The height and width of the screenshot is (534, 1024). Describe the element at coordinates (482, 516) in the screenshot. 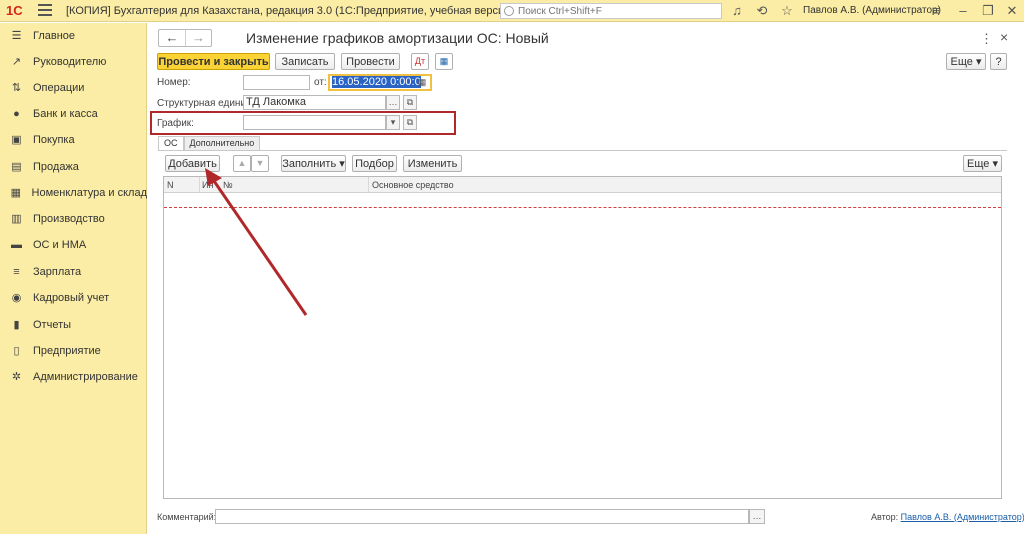

I see `comment-field` at that location.